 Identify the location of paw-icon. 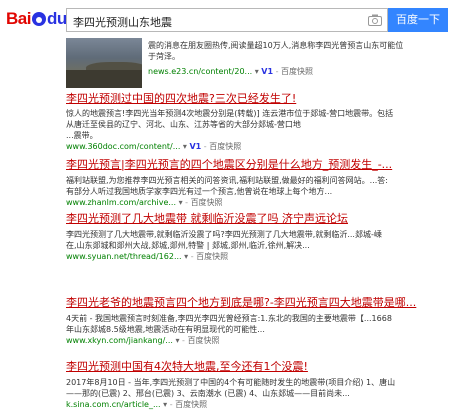
(38, 19).